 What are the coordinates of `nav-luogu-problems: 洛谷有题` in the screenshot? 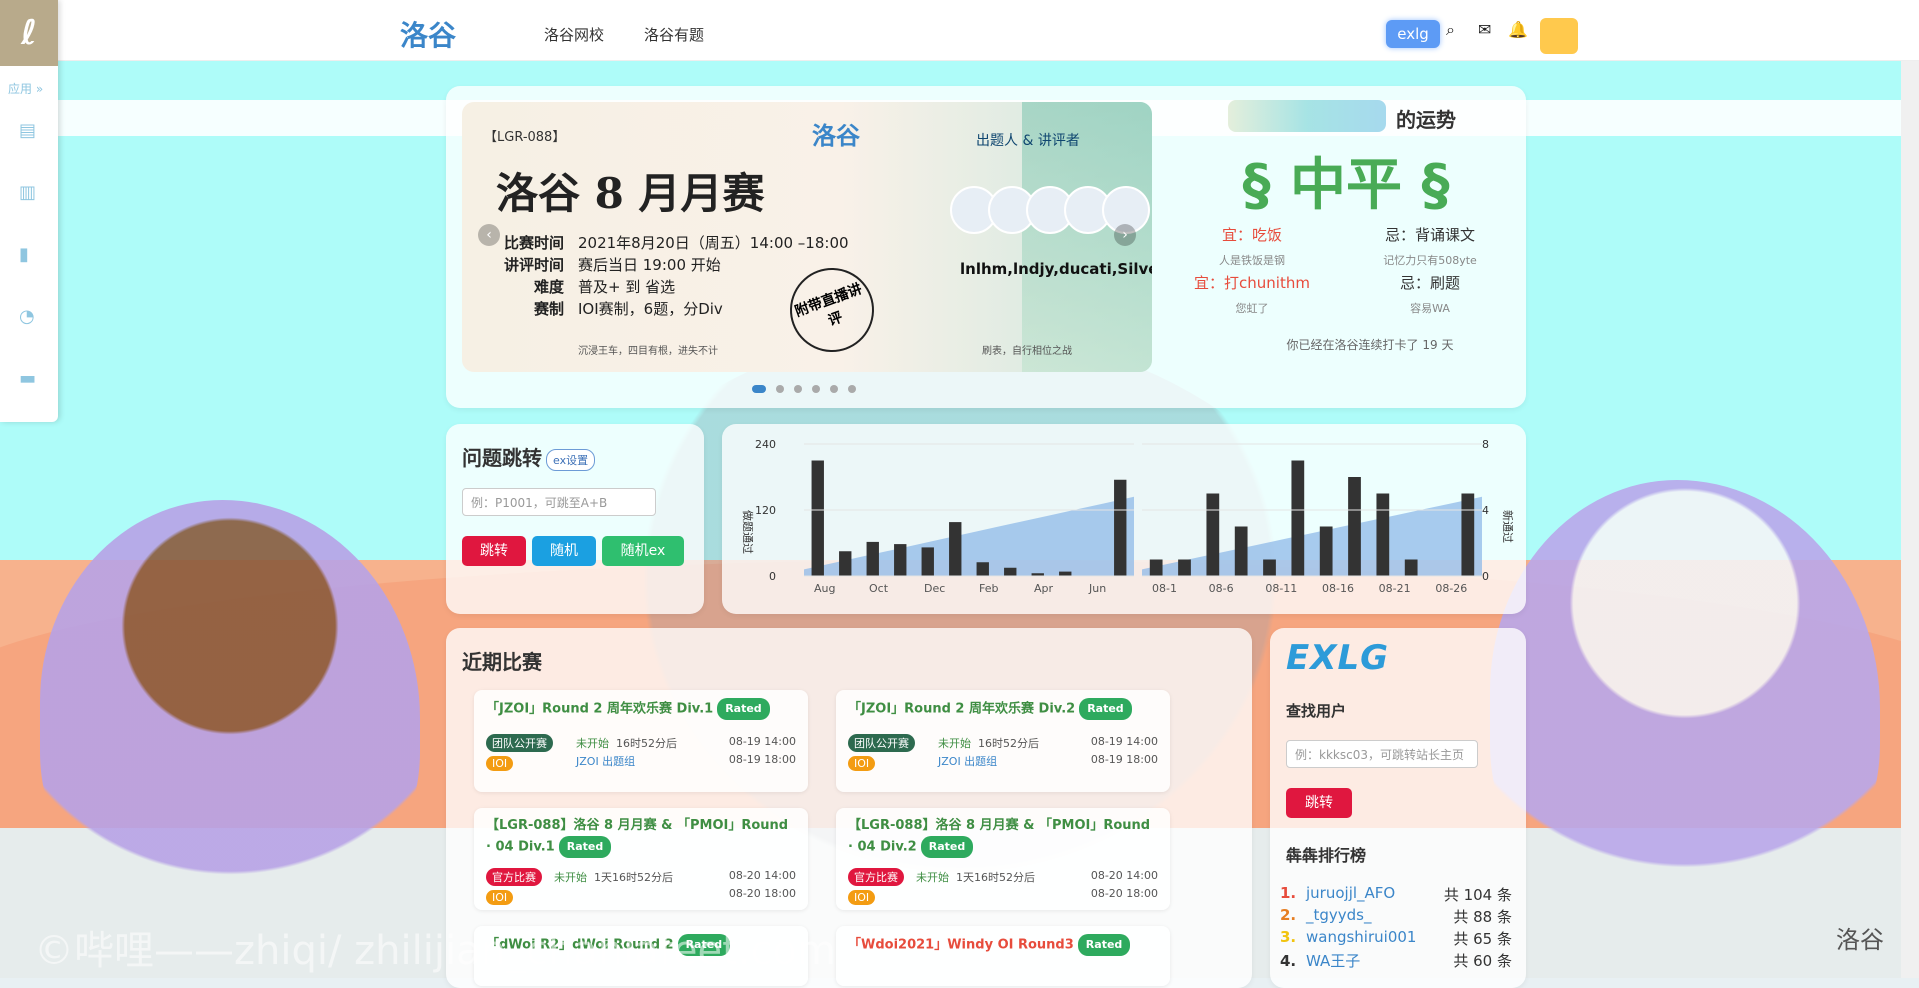 It's located at (674, 34).